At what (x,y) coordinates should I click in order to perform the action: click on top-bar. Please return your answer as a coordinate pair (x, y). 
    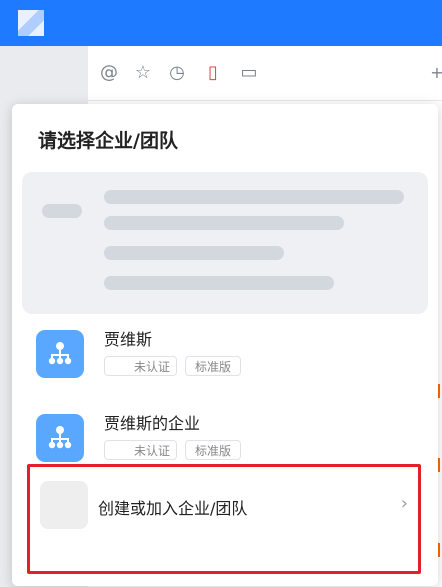
    Looking at the image, I should click on (221, 23).